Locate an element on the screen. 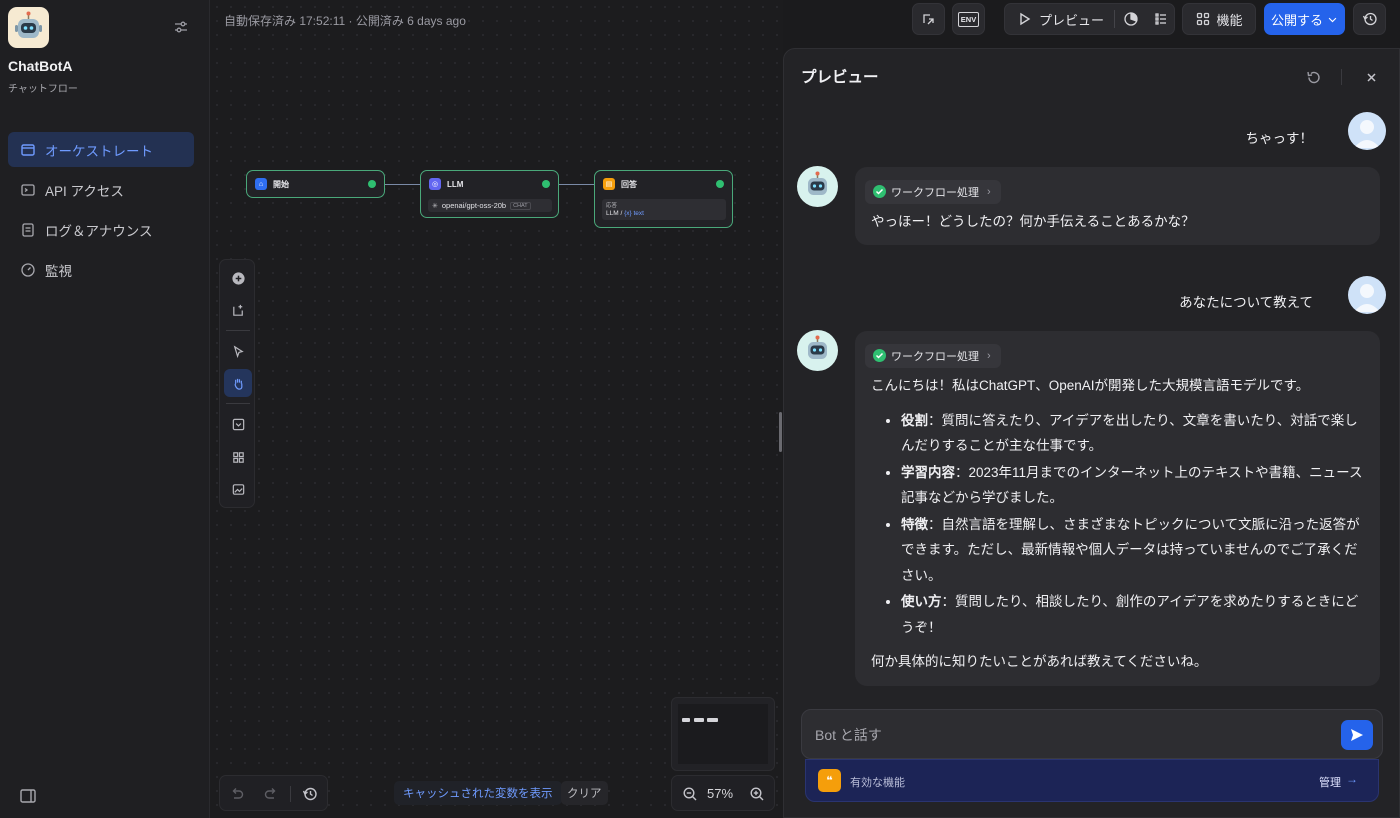  node-answer: ▤ 回答 応答 LLM / {x} text is located at coordinates (663, 199).